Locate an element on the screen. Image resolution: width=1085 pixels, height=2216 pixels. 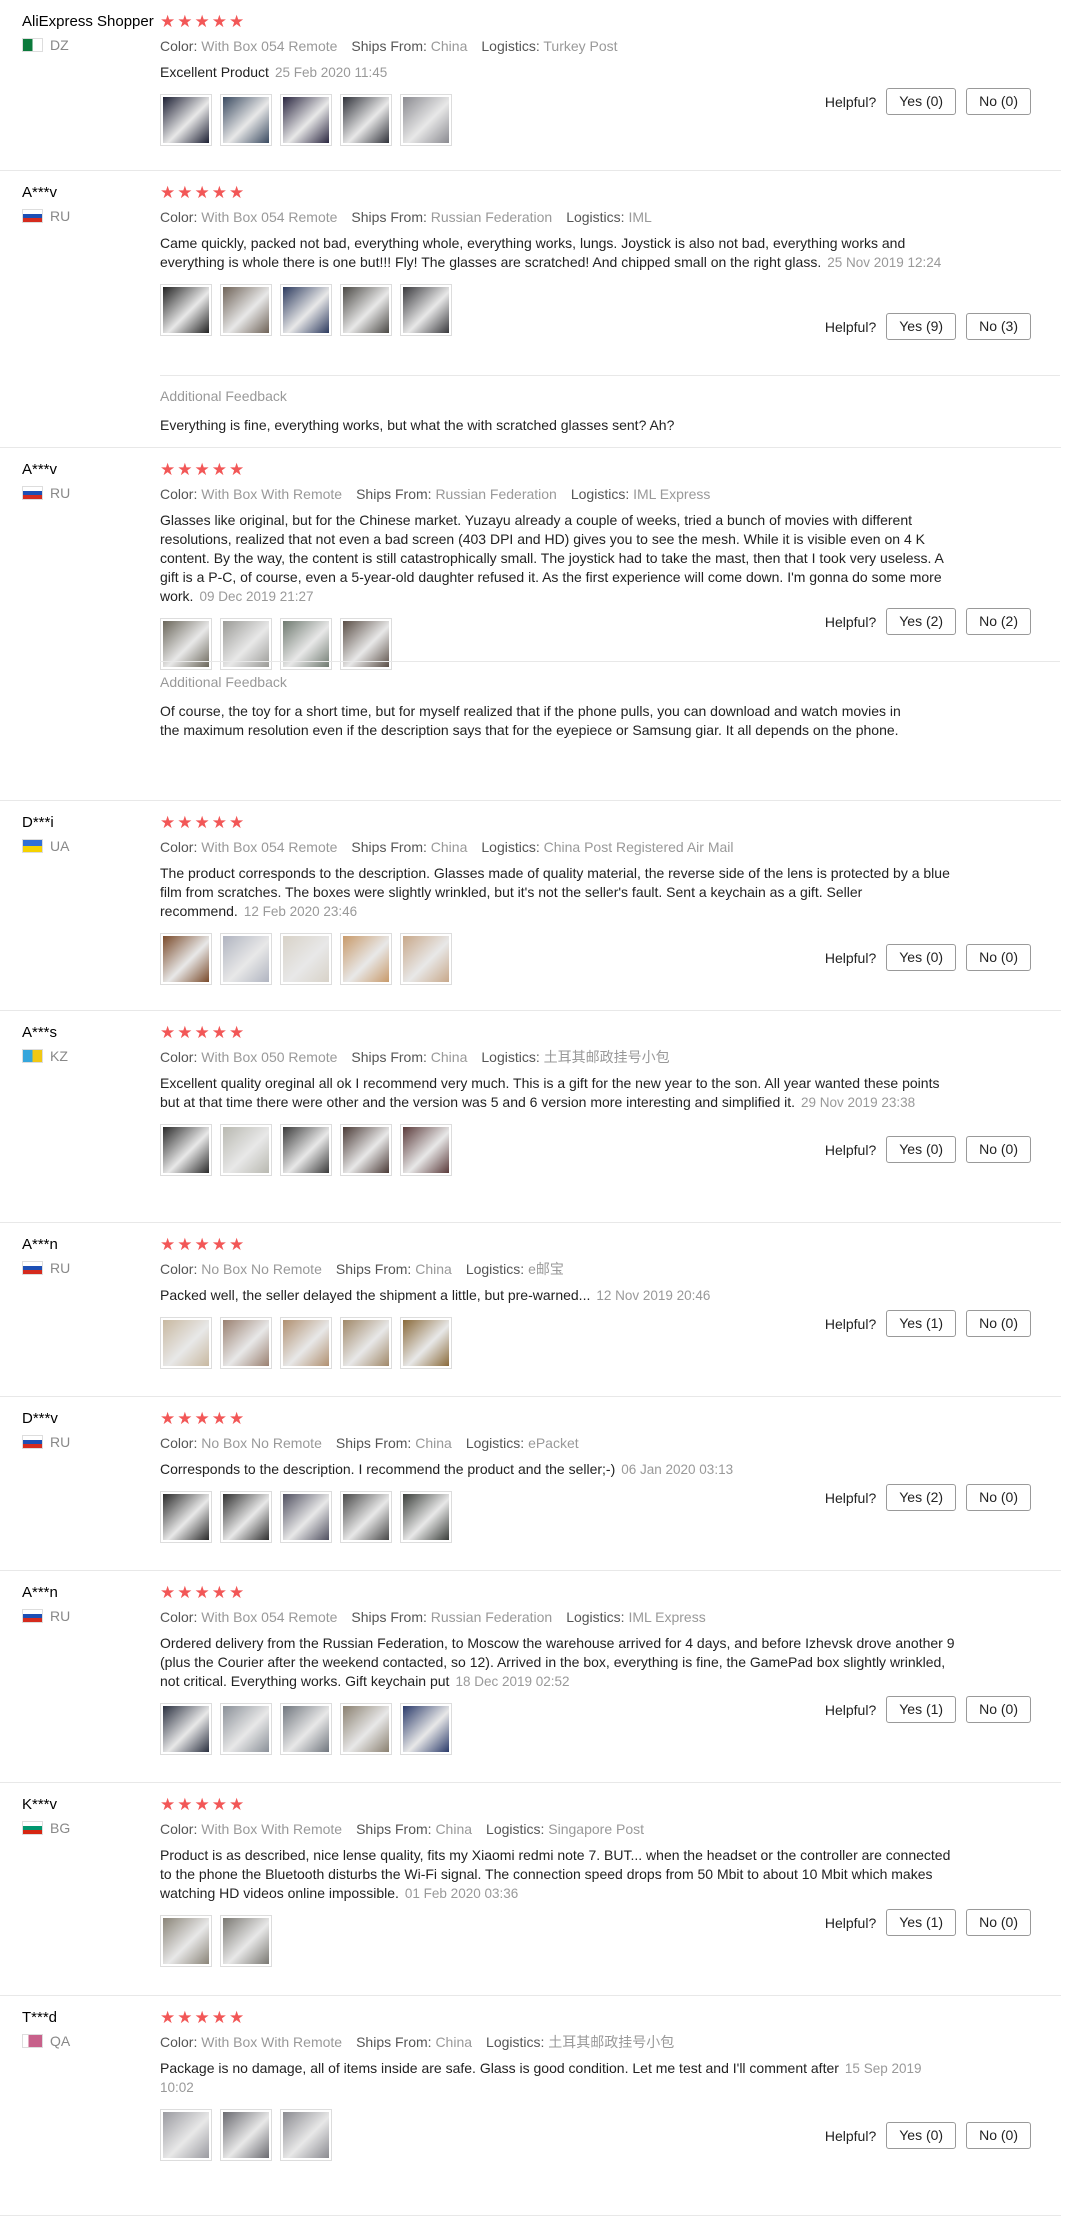
helpful-vote: Helpful? Yes (2) No (0) is located at coordinates (928, 1497).